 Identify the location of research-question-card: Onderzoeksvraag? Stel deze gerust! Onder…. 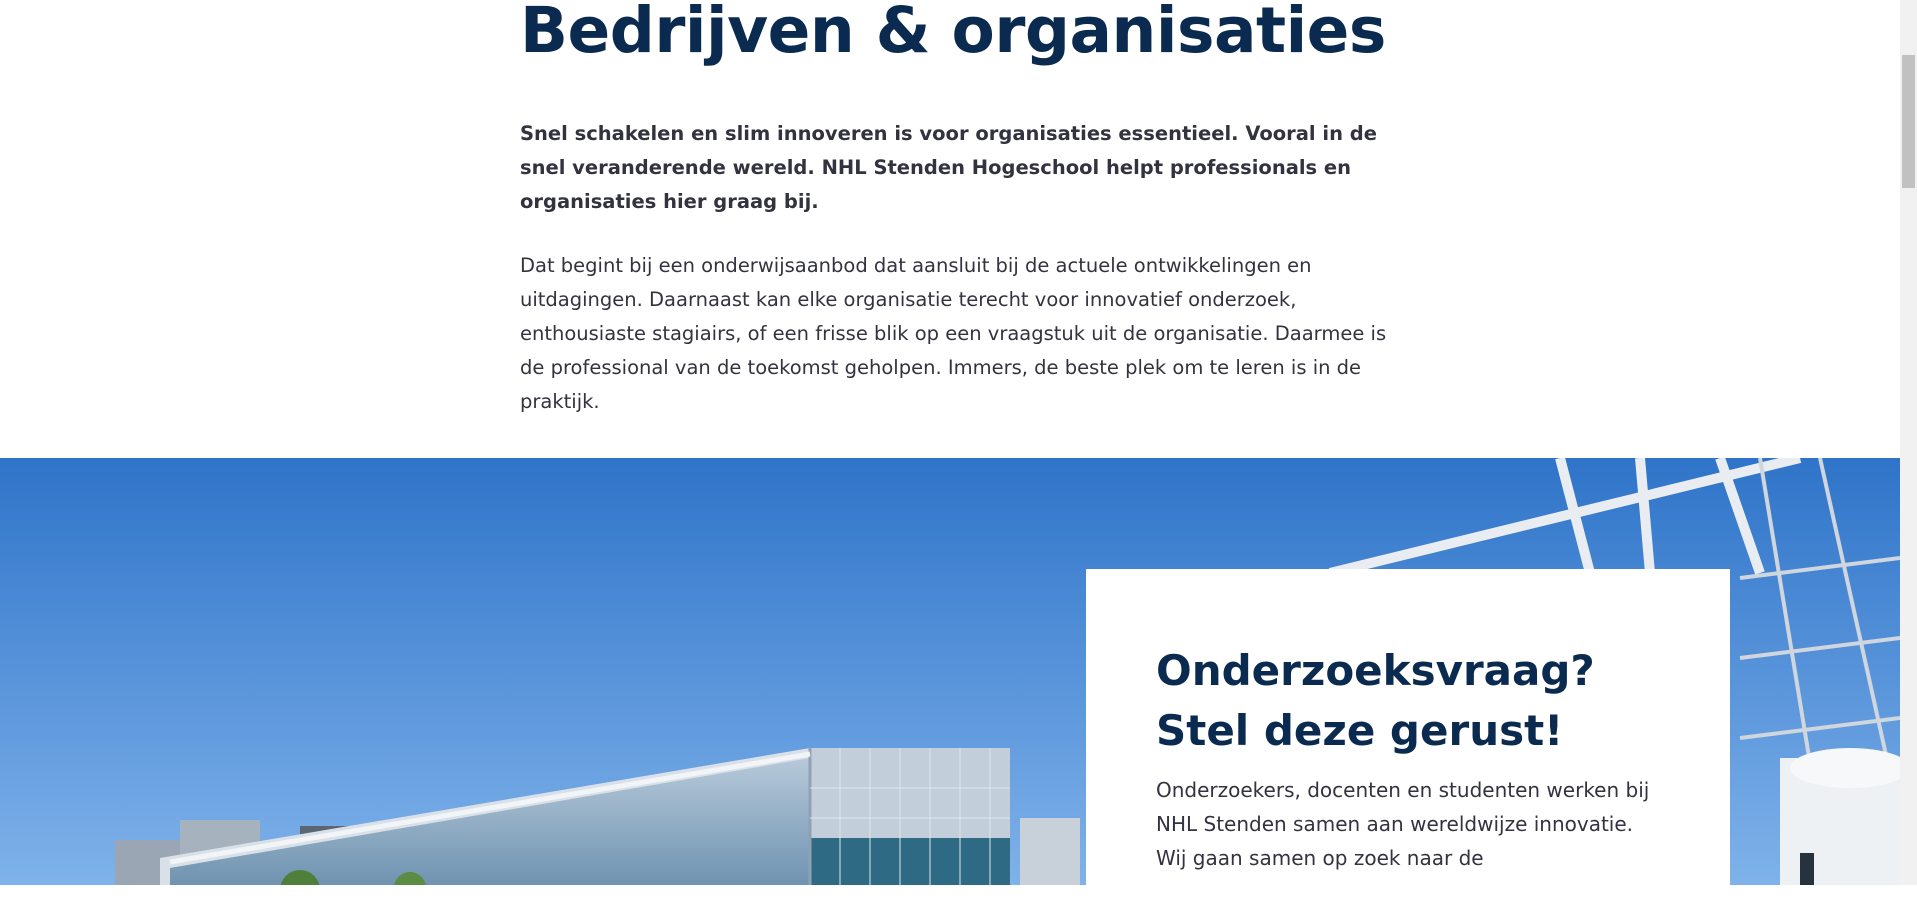
(1408, 734).